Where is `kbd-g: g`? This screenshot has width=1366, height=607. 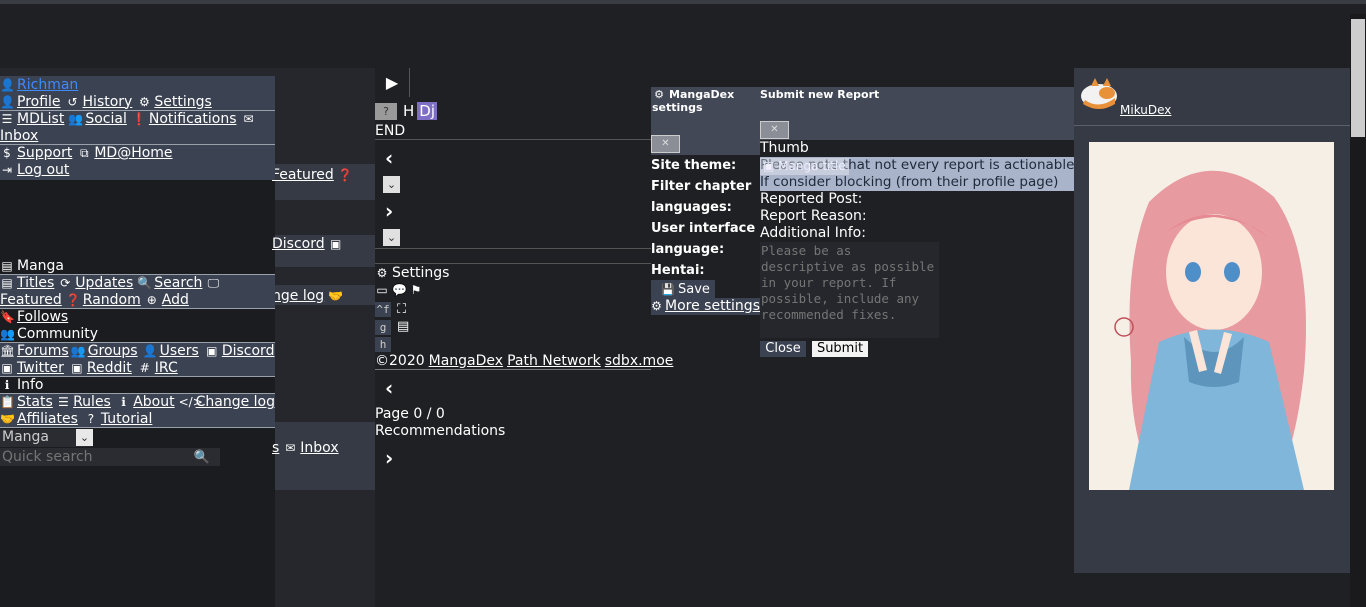
kbd-g: g is located at coordinates (383, 327).